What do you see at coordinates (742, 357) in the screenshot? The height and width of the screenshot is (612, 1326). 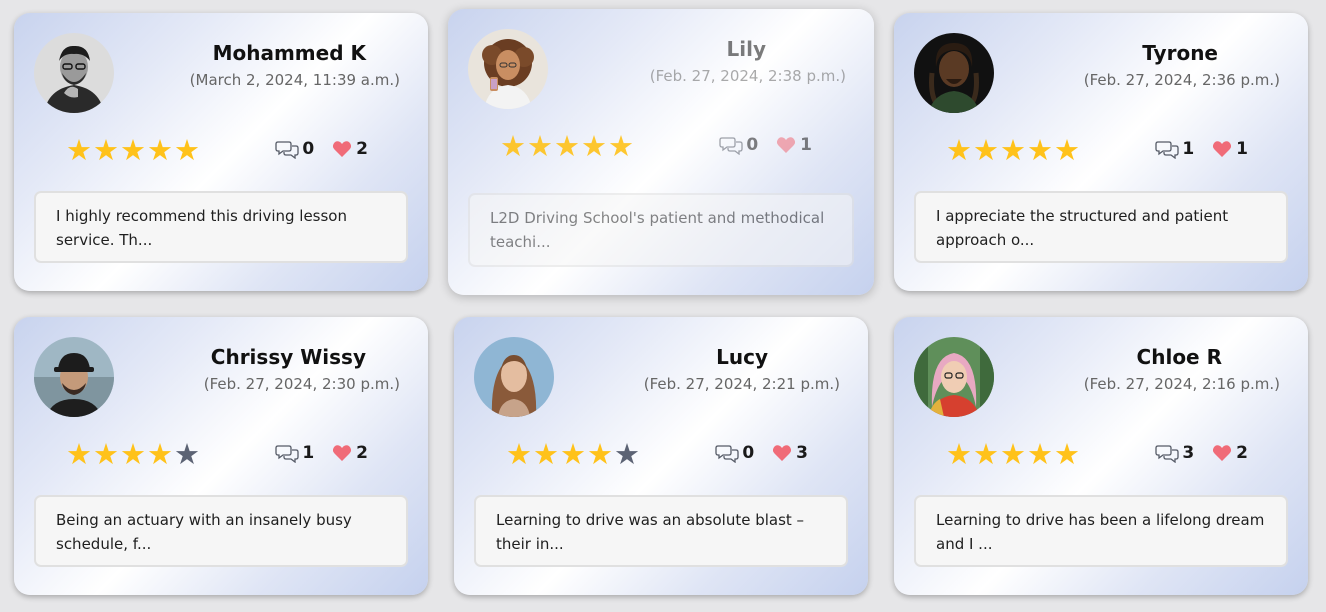 I see `reviewer-name: Lucy` at bounding box center [742, 357].